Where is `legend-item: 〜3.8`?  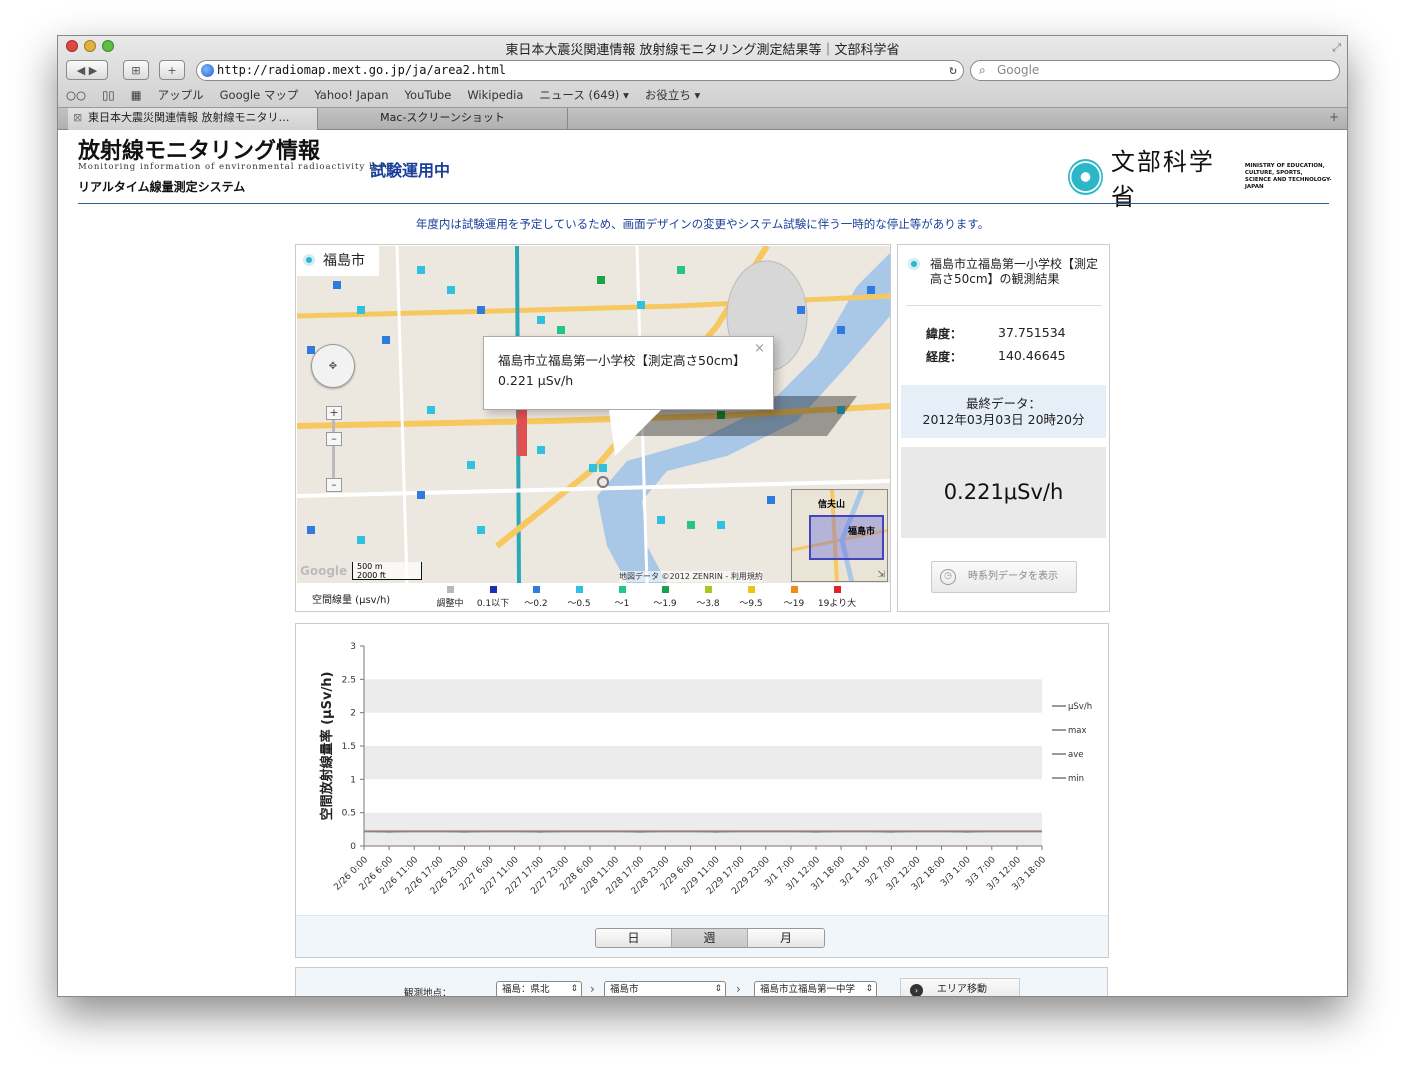 legend-item: 〜3.8 is located at coordinates (708, 597).